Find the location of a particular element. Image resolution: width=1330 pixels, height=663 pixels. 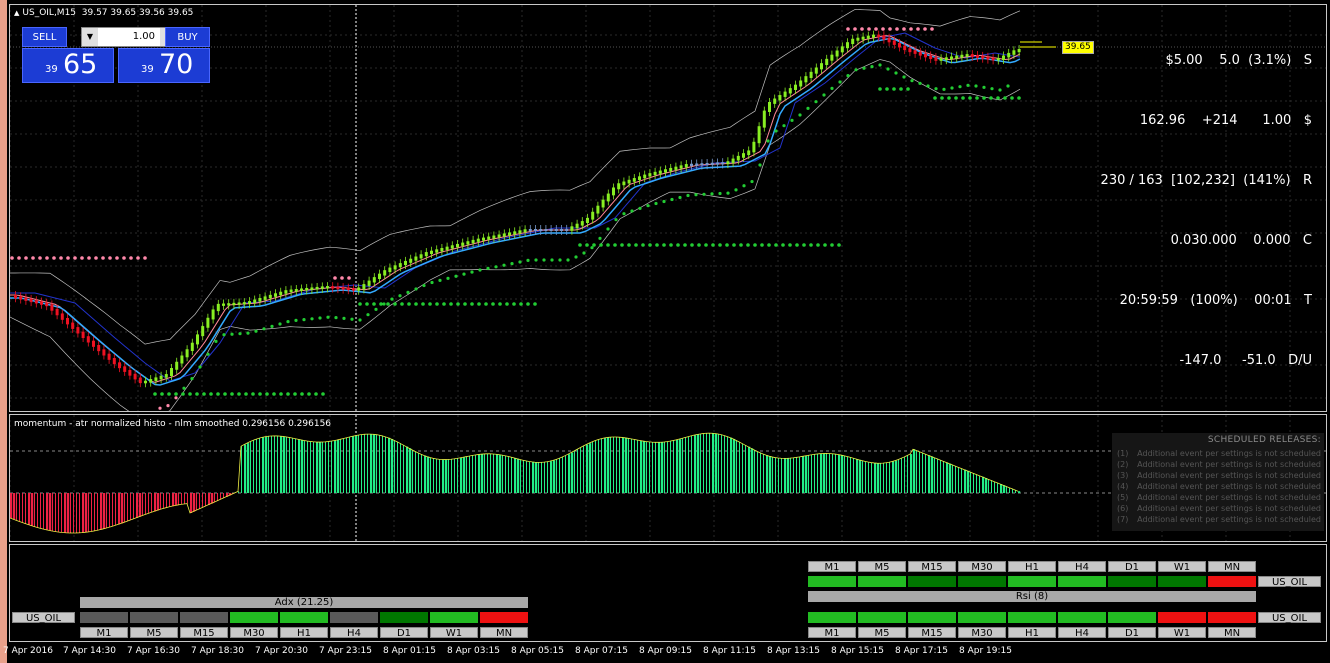

buy-button: BUY is located at coordinates (187, 37).